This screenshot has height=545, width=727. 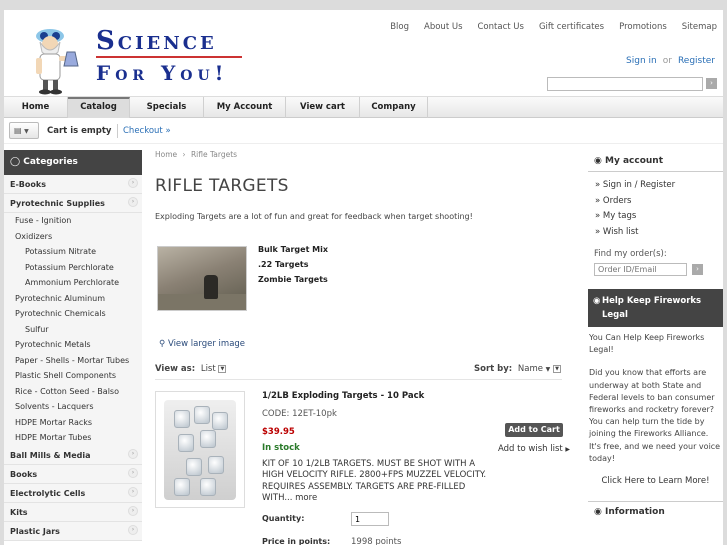 What do you see at coordinates (200, 449) in the screenshot?
I see `product-image` at bounding box center [200, 449].